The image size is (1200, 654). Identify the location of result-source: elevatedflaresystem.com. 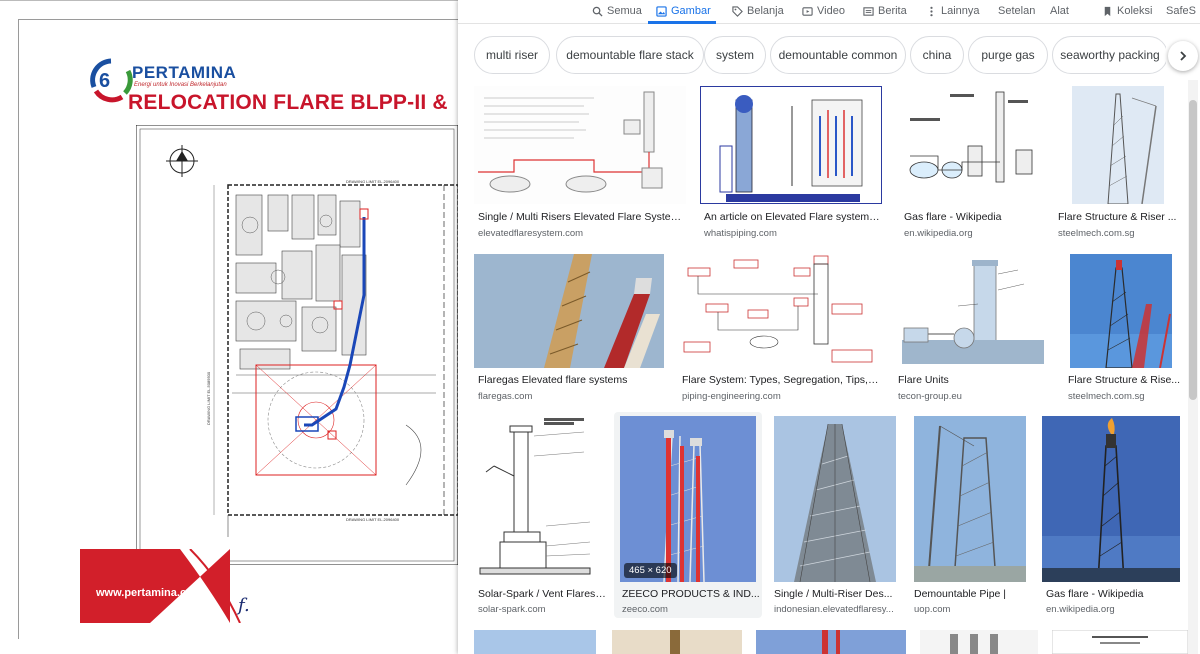
(581, 233).